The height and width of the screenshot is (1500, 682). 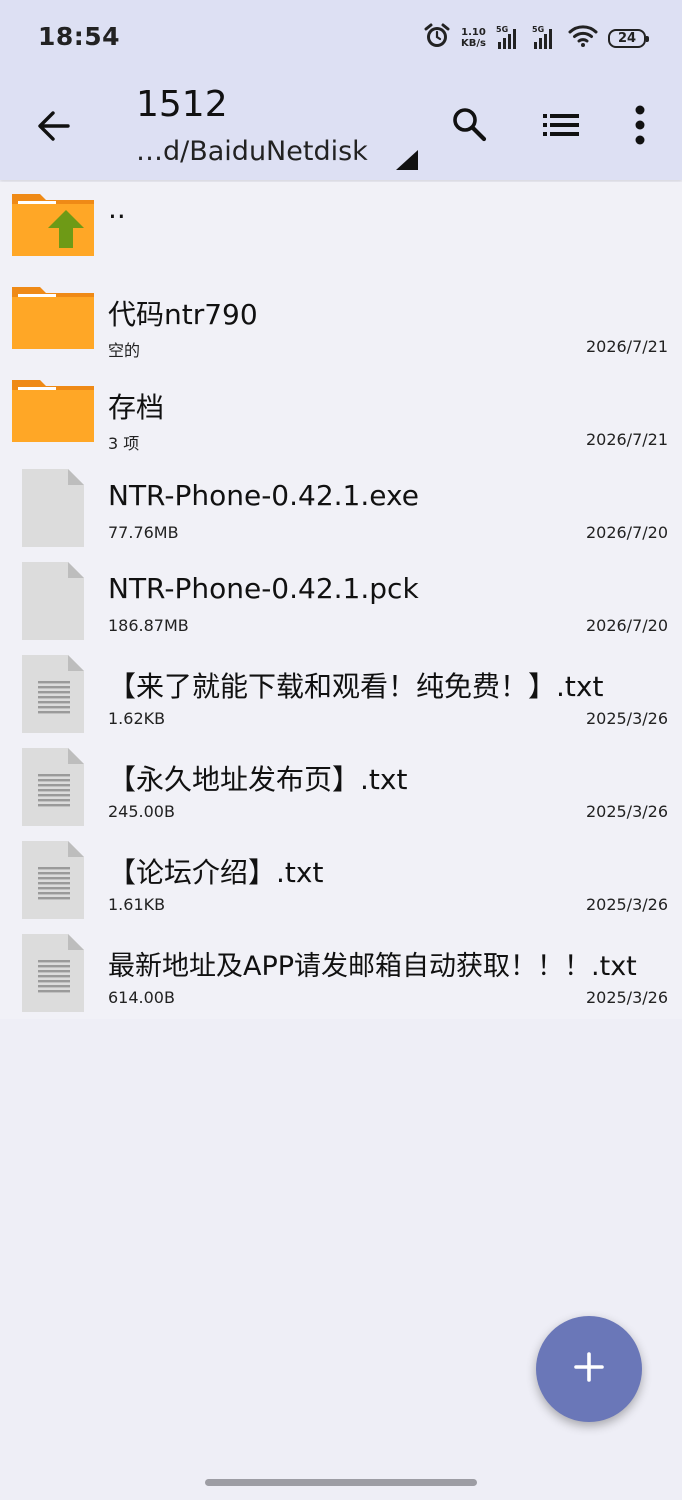 What do you see at coordinates (407, 160) in the screenshot?
I see `path-dropdown-icon` at bounding box center [407, 160].